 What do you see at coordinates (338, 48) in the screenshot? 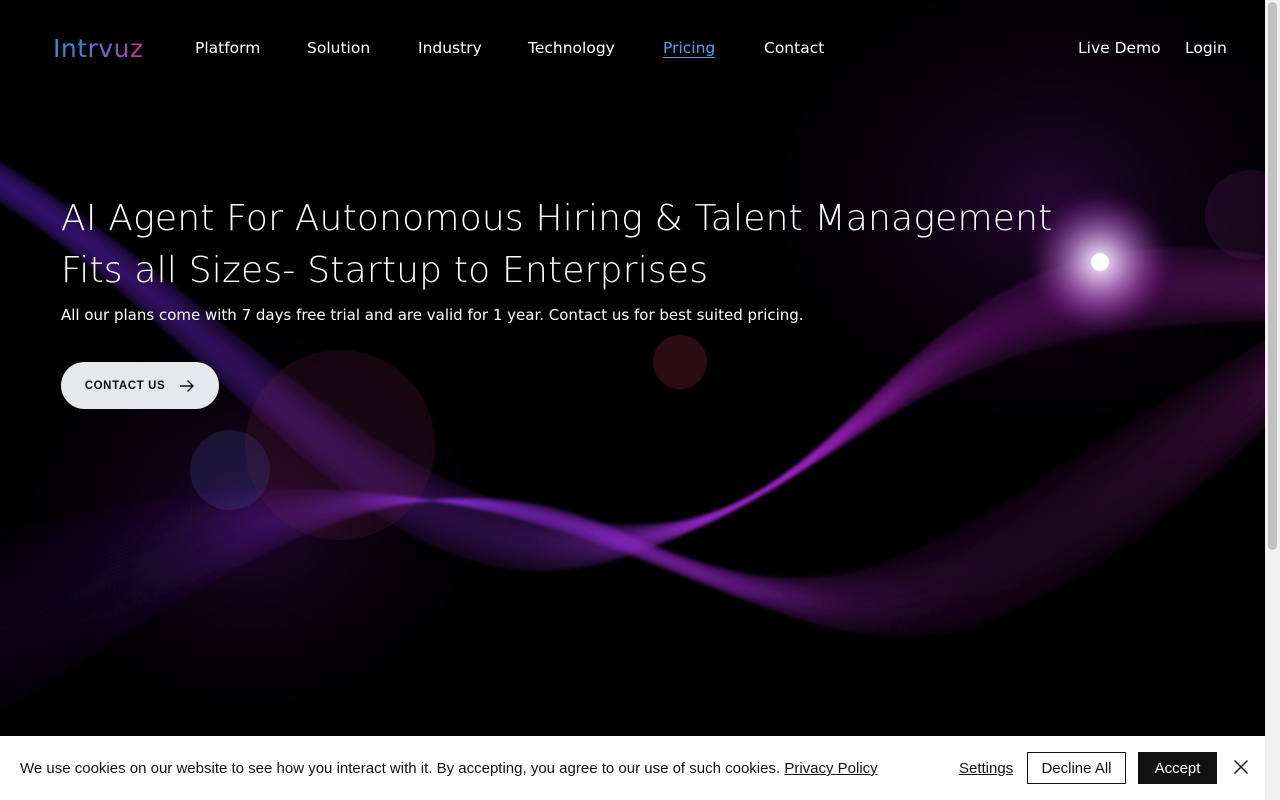
I see `nav-item-solution: Solution` at bounding box center [338, 48].